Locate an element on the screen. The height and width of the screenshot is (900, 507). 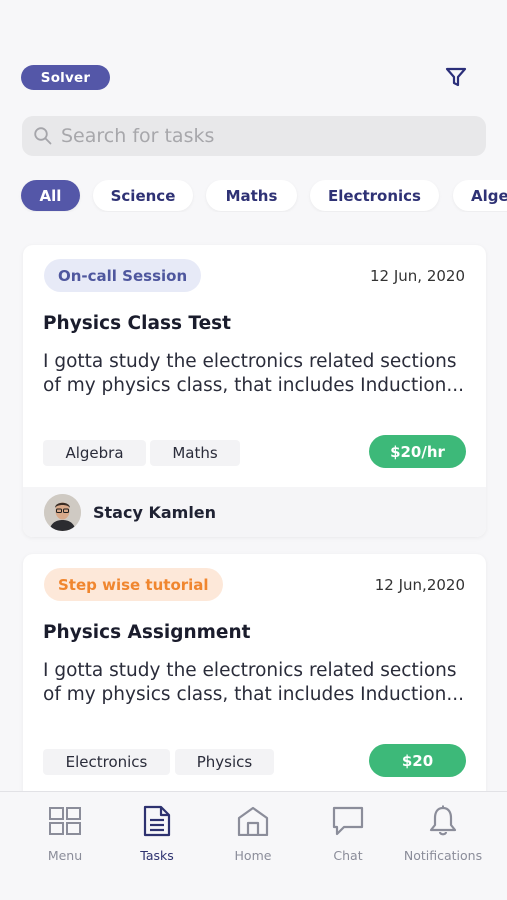
search-input is located at coordinates (261, 136).